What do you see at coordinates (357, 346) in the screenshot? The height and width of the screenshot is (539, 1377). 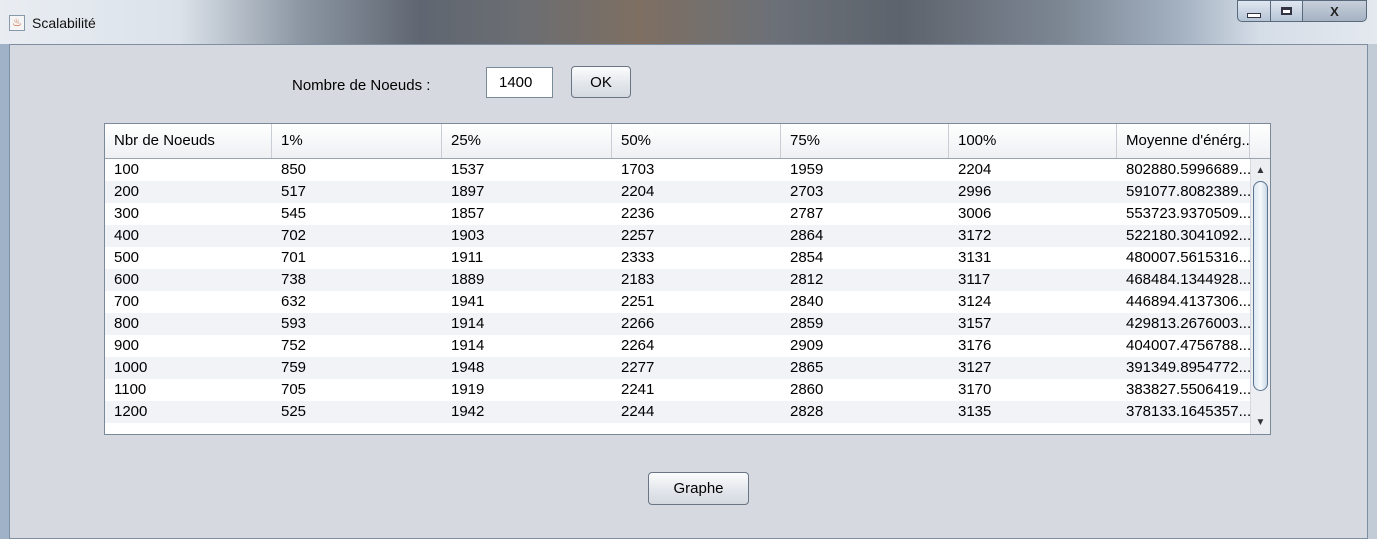 I see `table-cell: 752` at bounding box center [357, 346].